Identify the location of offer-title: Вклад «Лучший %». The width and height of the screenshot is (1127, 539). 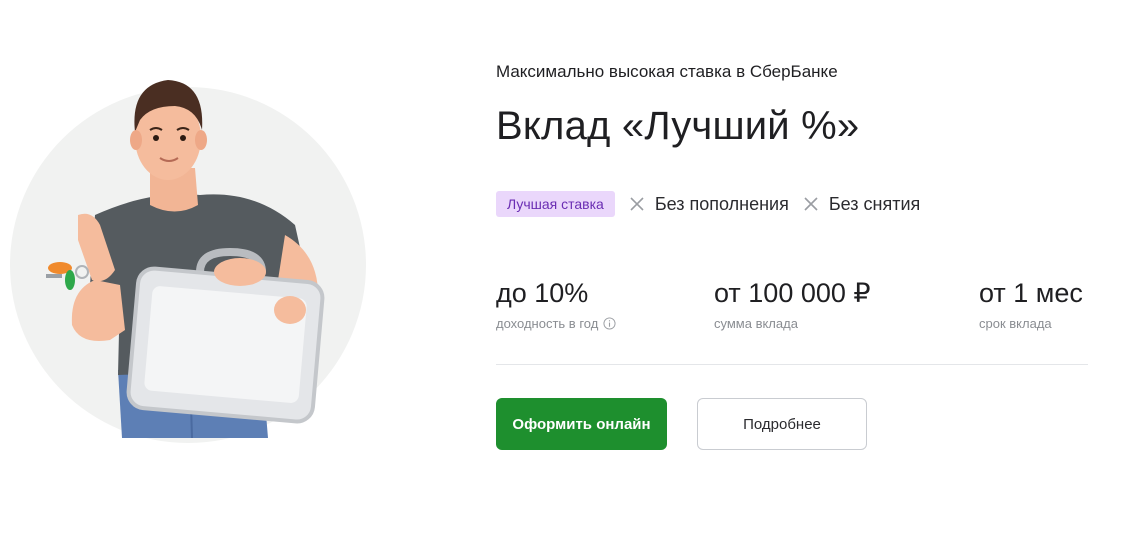
(678, 126).